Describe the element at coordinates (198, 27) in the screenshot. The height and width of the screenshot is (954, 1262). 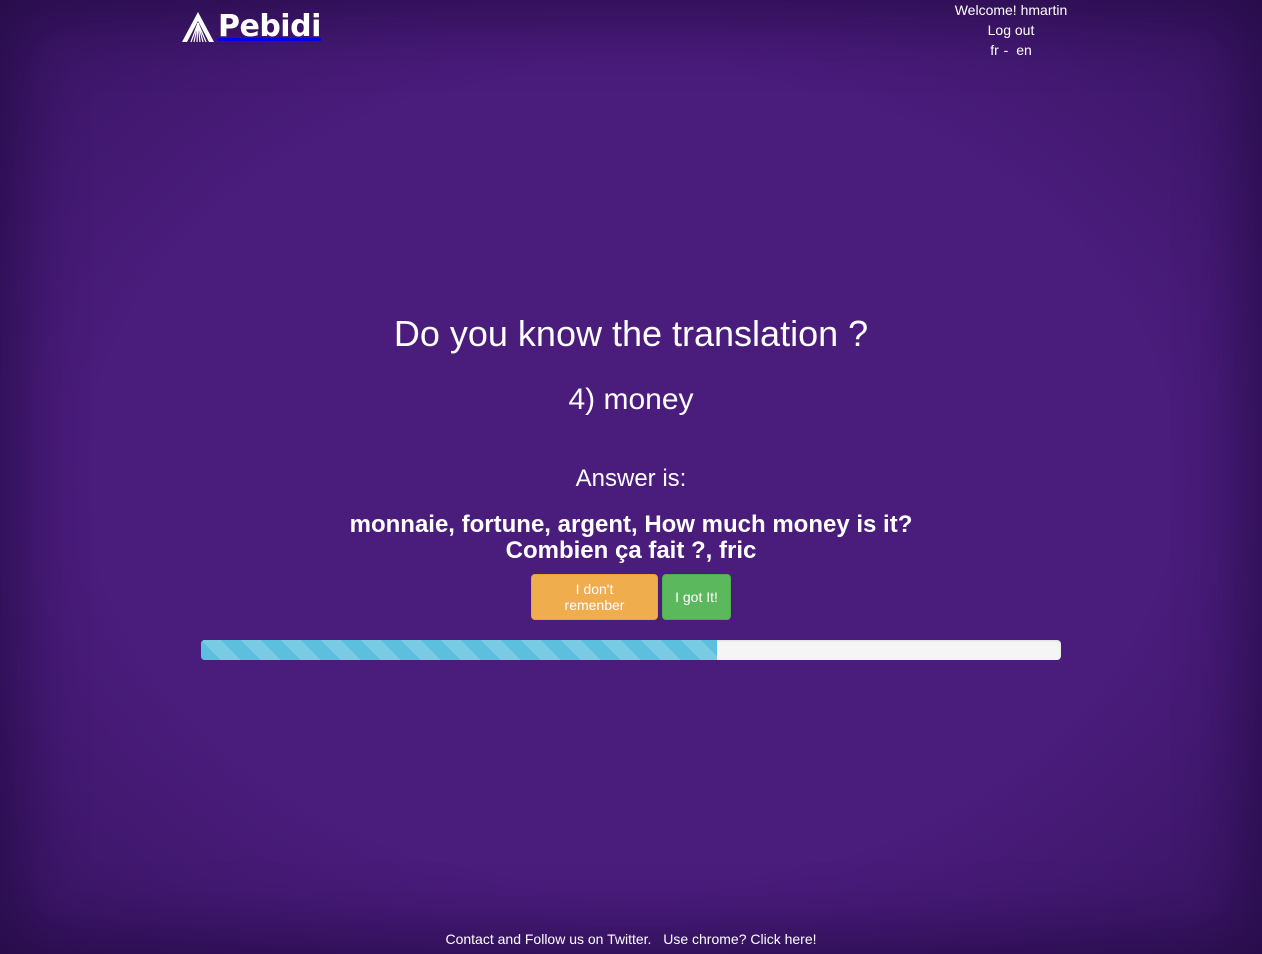
I see `mountain-rays-icon` at that location.